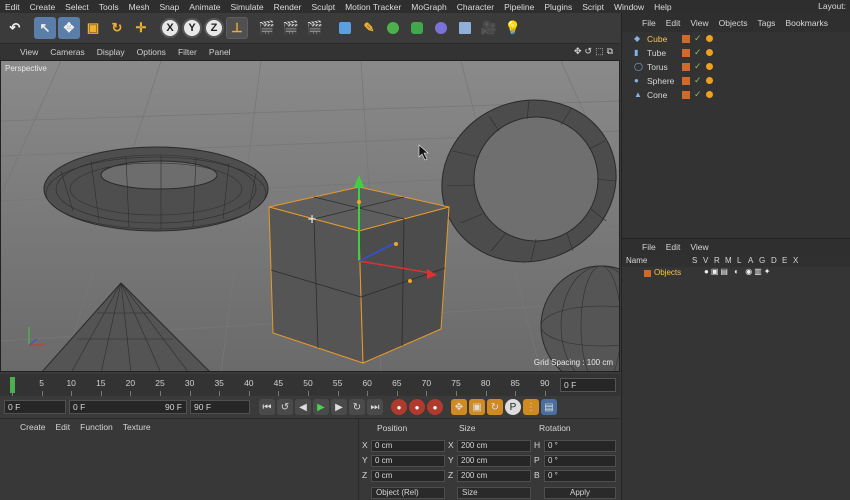 This screenshot has height=500, width=850. Describe the element at coordinates (141, 28) in the screenshot. I see `add-object-icon: ✛` at that location.